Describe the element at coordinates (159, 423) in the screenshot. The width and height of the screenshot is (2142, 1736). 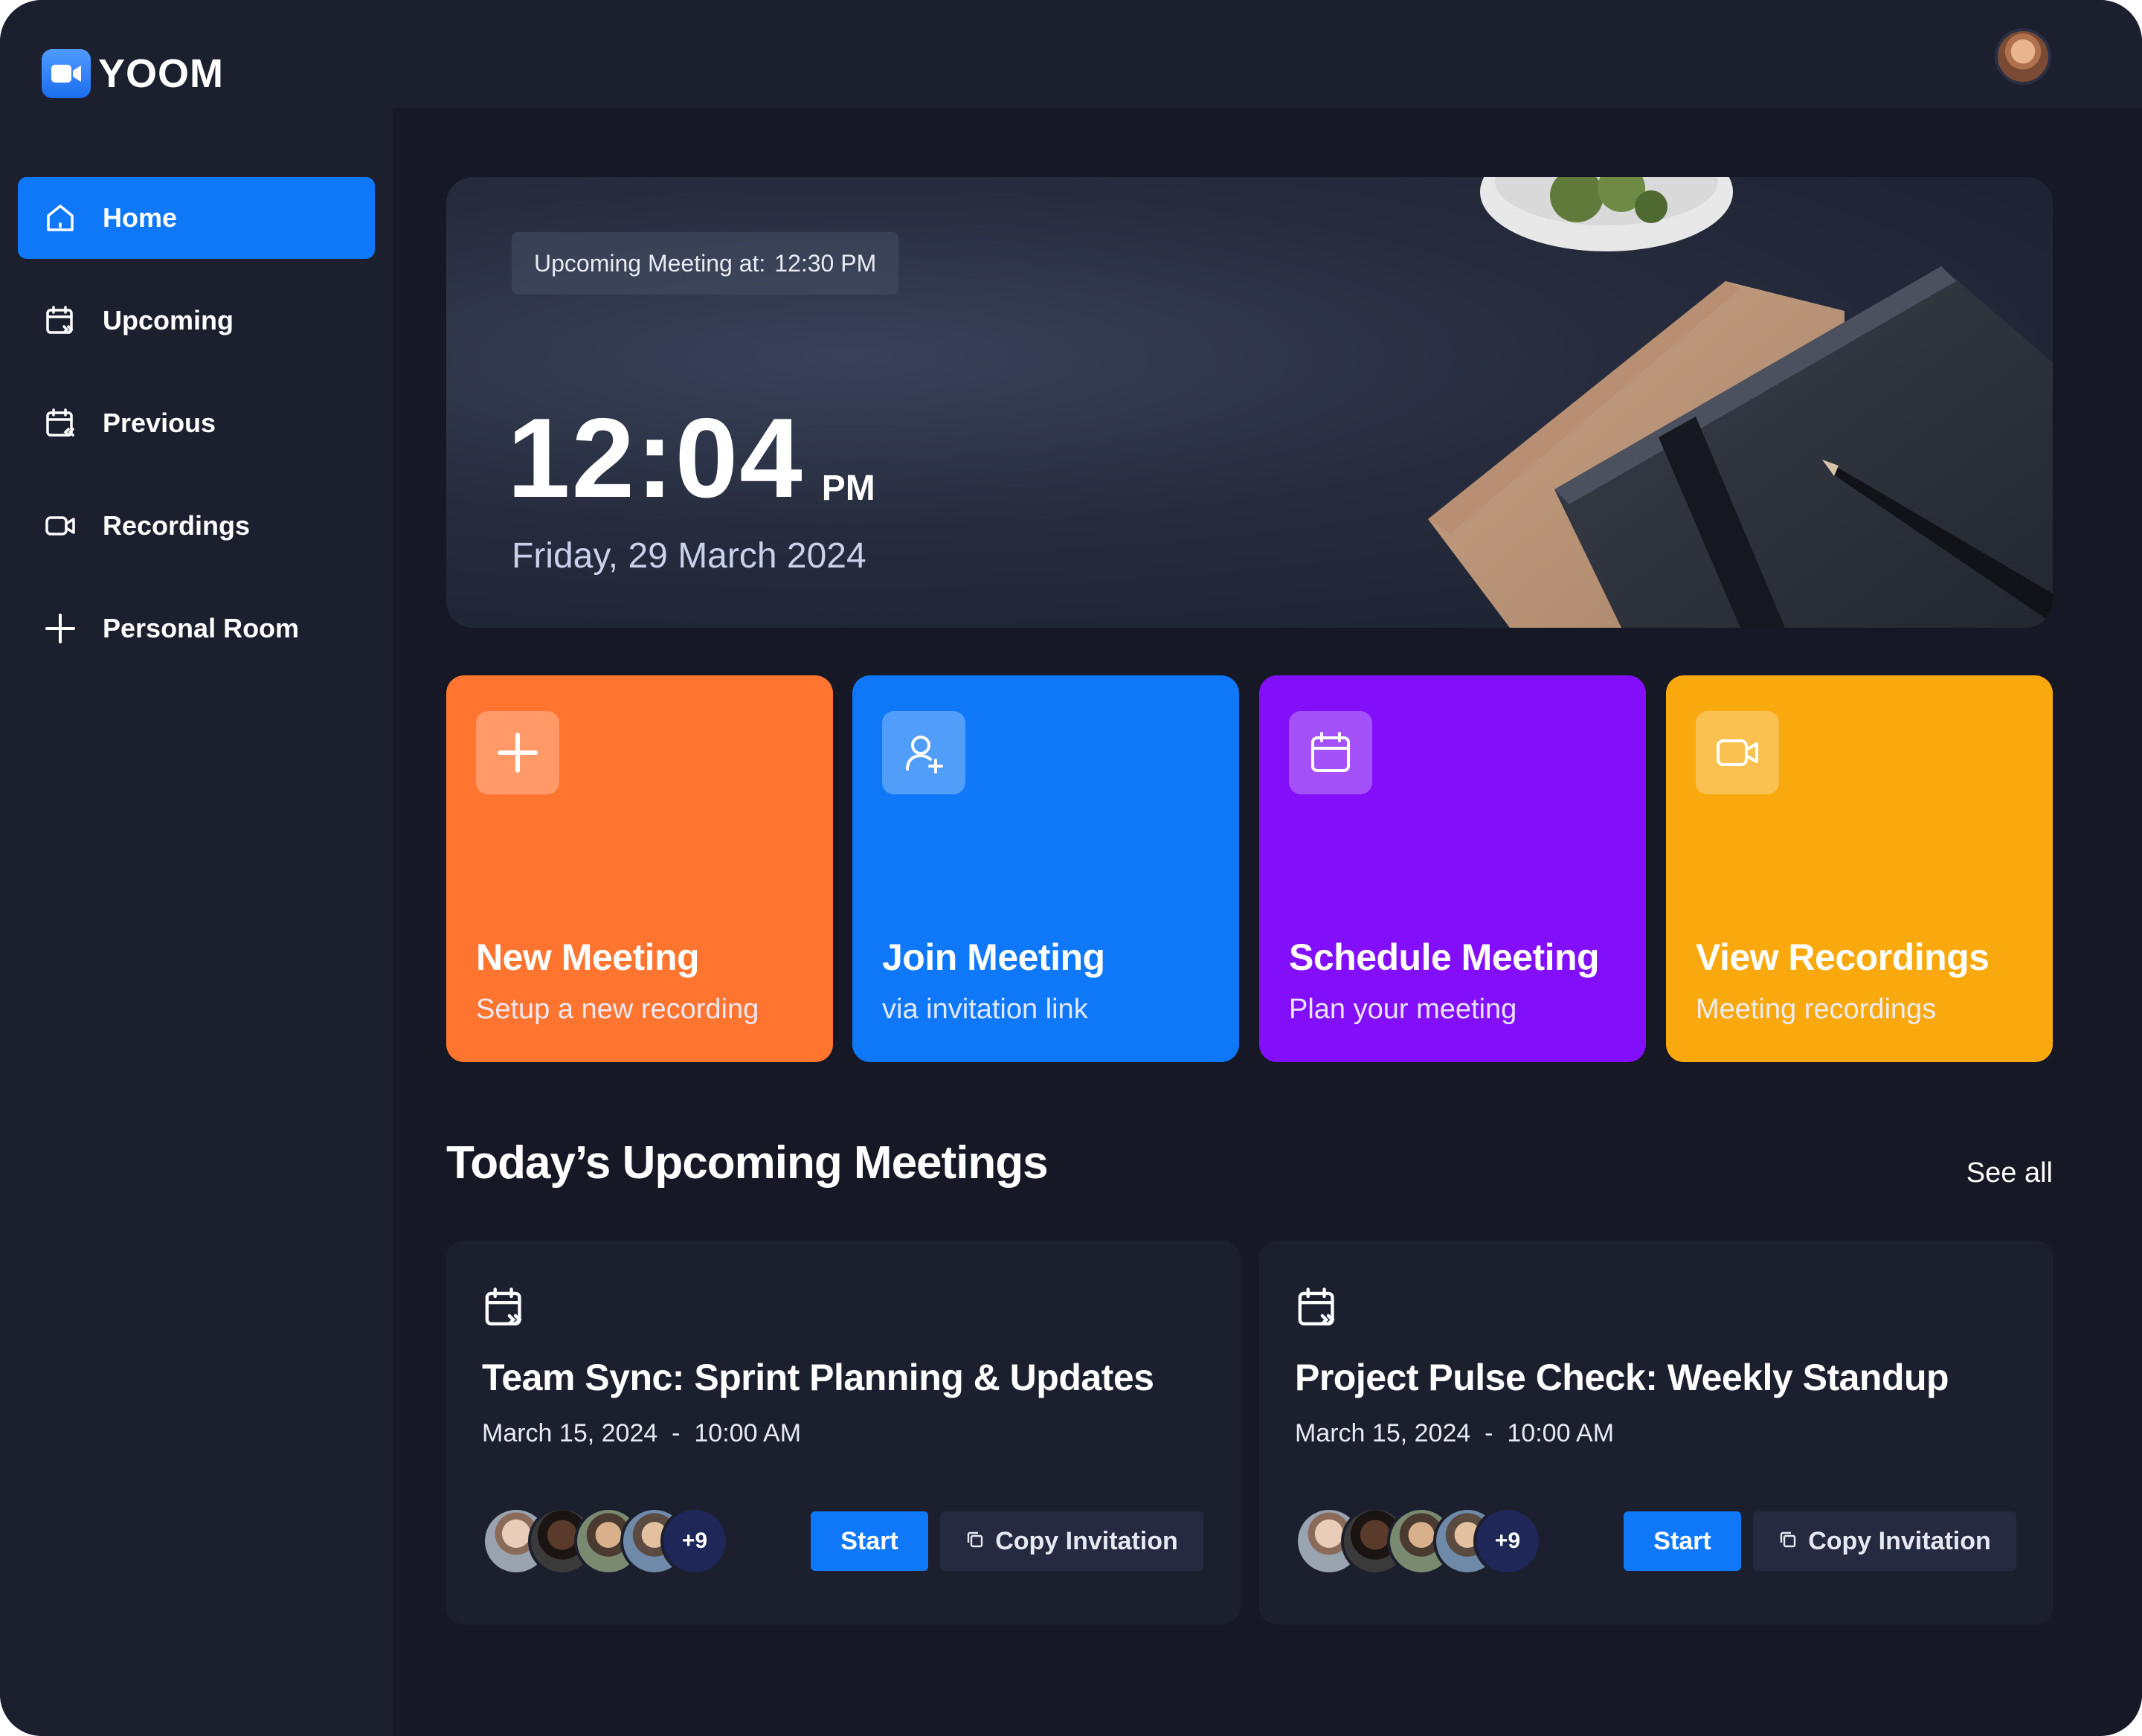
I see `sidebar-item-label: Previous` at that location.